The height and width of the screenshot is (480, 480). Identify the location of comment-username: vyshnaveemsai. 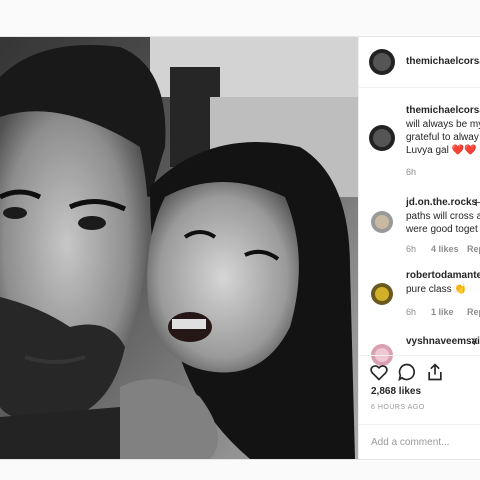
(443, 341).